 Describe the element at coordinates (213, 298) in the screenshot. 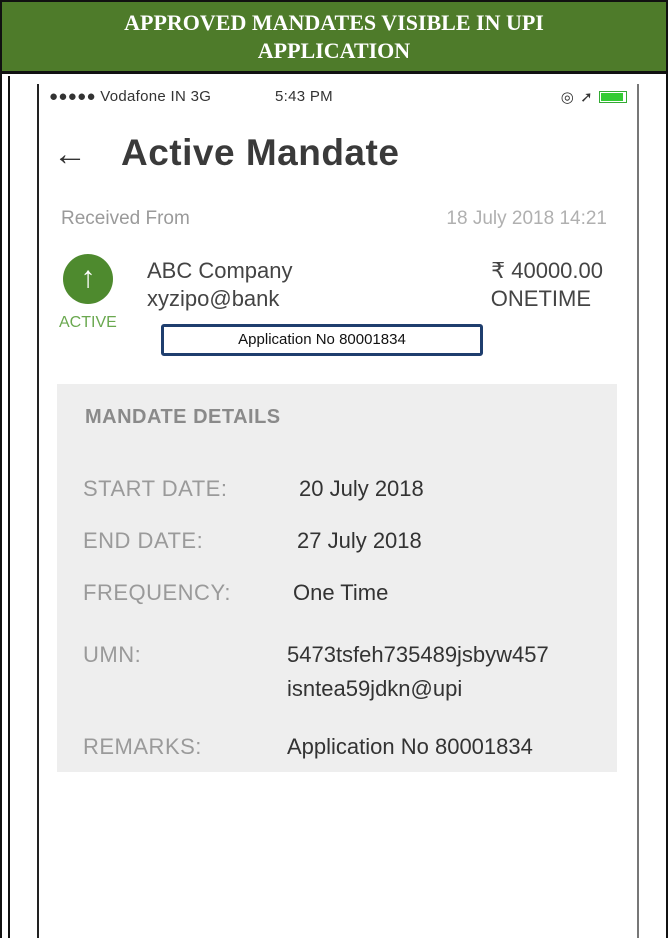

I see `payee-vpa: xyzipo@bank` at that location.